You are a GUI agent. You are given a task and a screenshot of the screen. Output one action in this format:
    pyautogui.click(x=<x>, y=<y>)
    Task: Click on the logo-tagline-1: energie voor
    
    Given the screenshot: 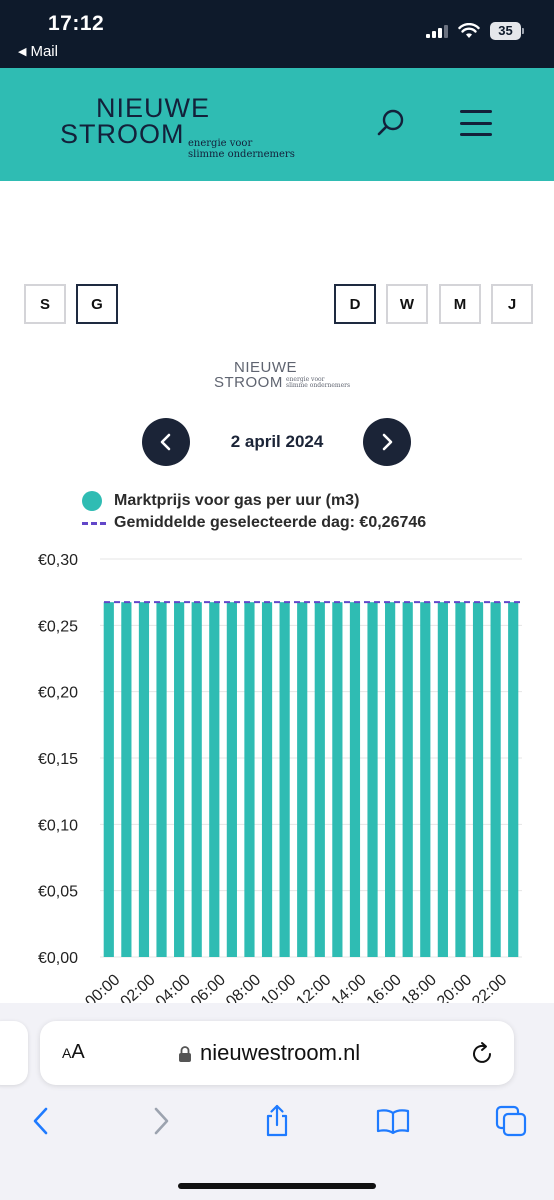 What is the action you would take?
    pyautogui.click(x=220, y=143)
    